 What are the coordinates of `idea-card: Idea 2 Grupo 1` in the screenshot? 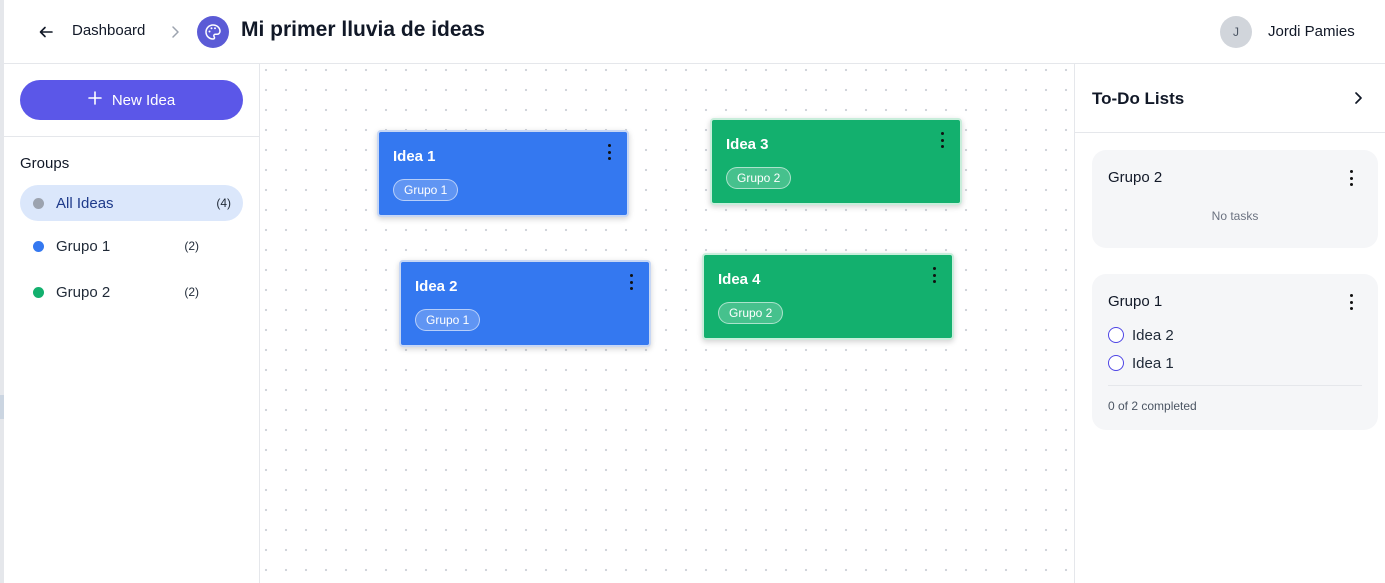 It's located at (525, 303).